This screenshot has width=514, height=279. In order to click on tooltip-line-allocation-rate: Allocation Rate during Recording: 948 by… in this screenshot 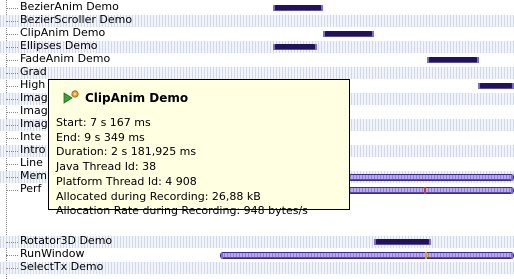, I will do `click(182, 211)`.